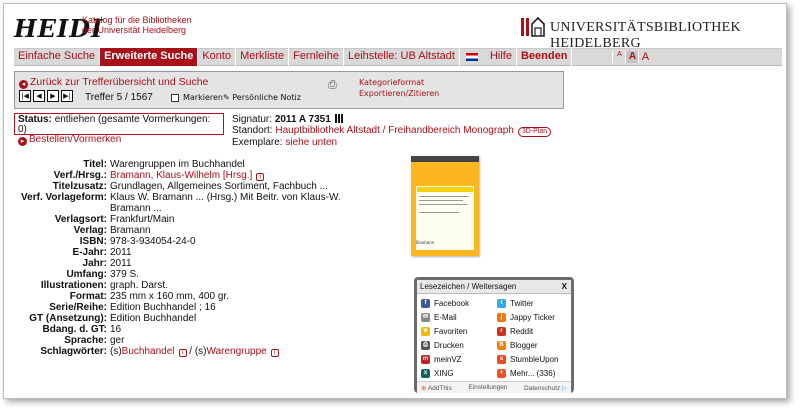 The height and width of the screenshot is (408, 800). What do you see at coordinates (73, 351) in the screenshot?
I see `detail-label: Schlagwörter:` at bounding box center [73, 351].